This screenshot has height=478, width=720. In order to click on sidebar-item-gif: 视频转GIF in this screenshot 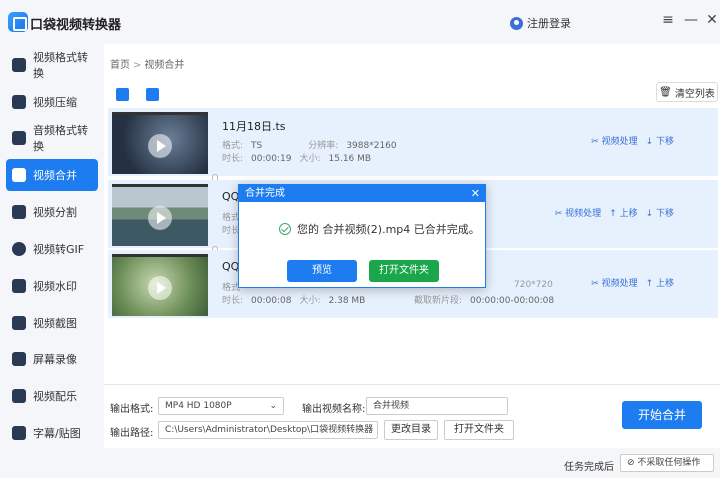, I will do `click(52, 249)`.